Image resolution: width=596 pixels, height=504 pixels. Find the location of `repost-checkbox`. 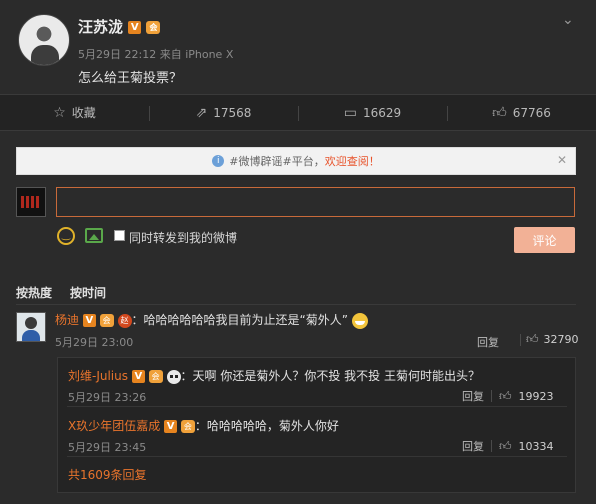

repost-checkbox is located at coordinates (119, 235).